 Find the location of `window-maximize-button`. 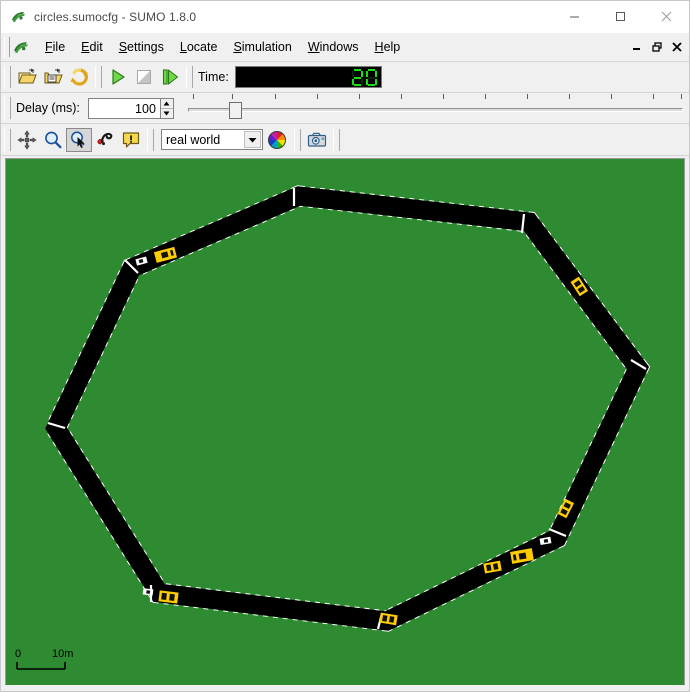

window-maximize-button is located at coordinates (620, 16).